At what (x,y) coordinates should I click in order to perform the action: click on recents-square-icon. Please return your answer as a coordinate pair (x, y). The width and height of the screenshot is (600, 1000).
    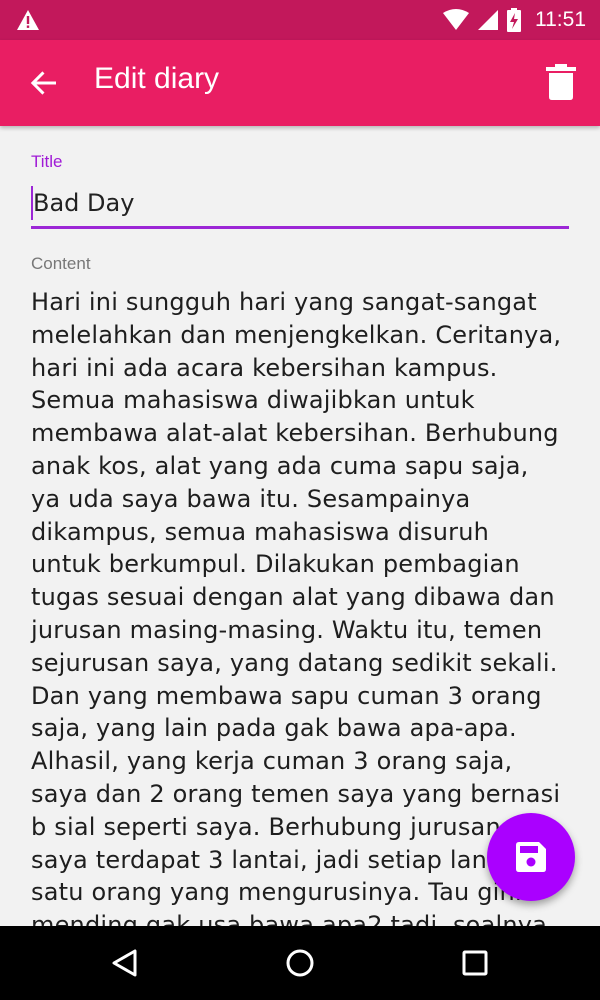
    Looking at the image, I should click on (475, 963).